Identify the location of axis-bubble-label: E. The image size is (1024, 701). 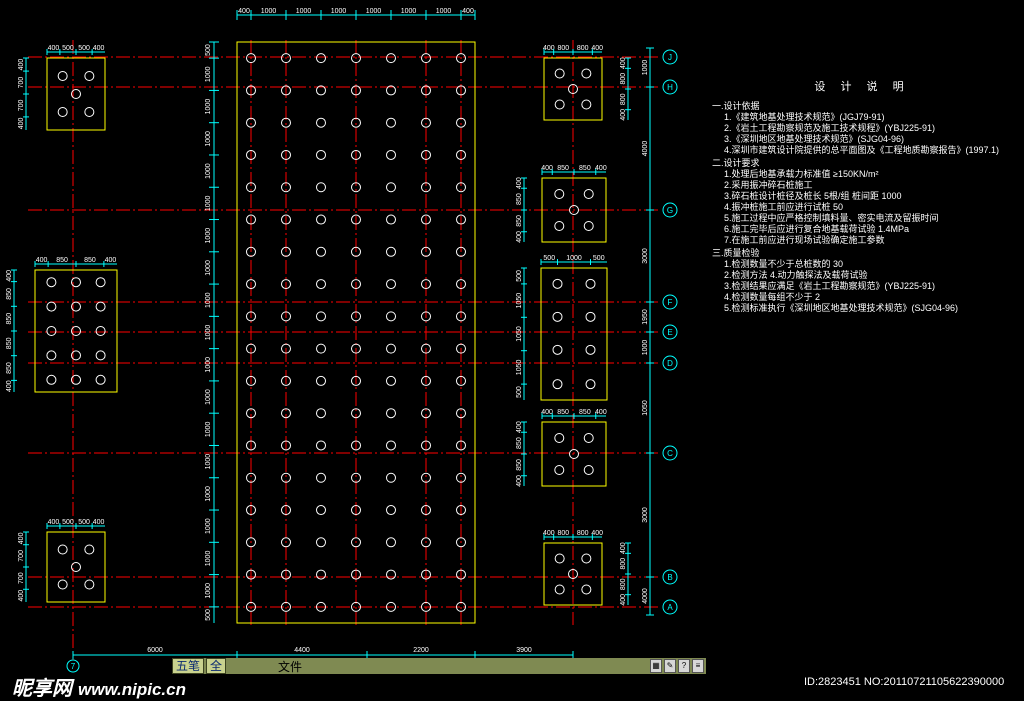
(669, 332).